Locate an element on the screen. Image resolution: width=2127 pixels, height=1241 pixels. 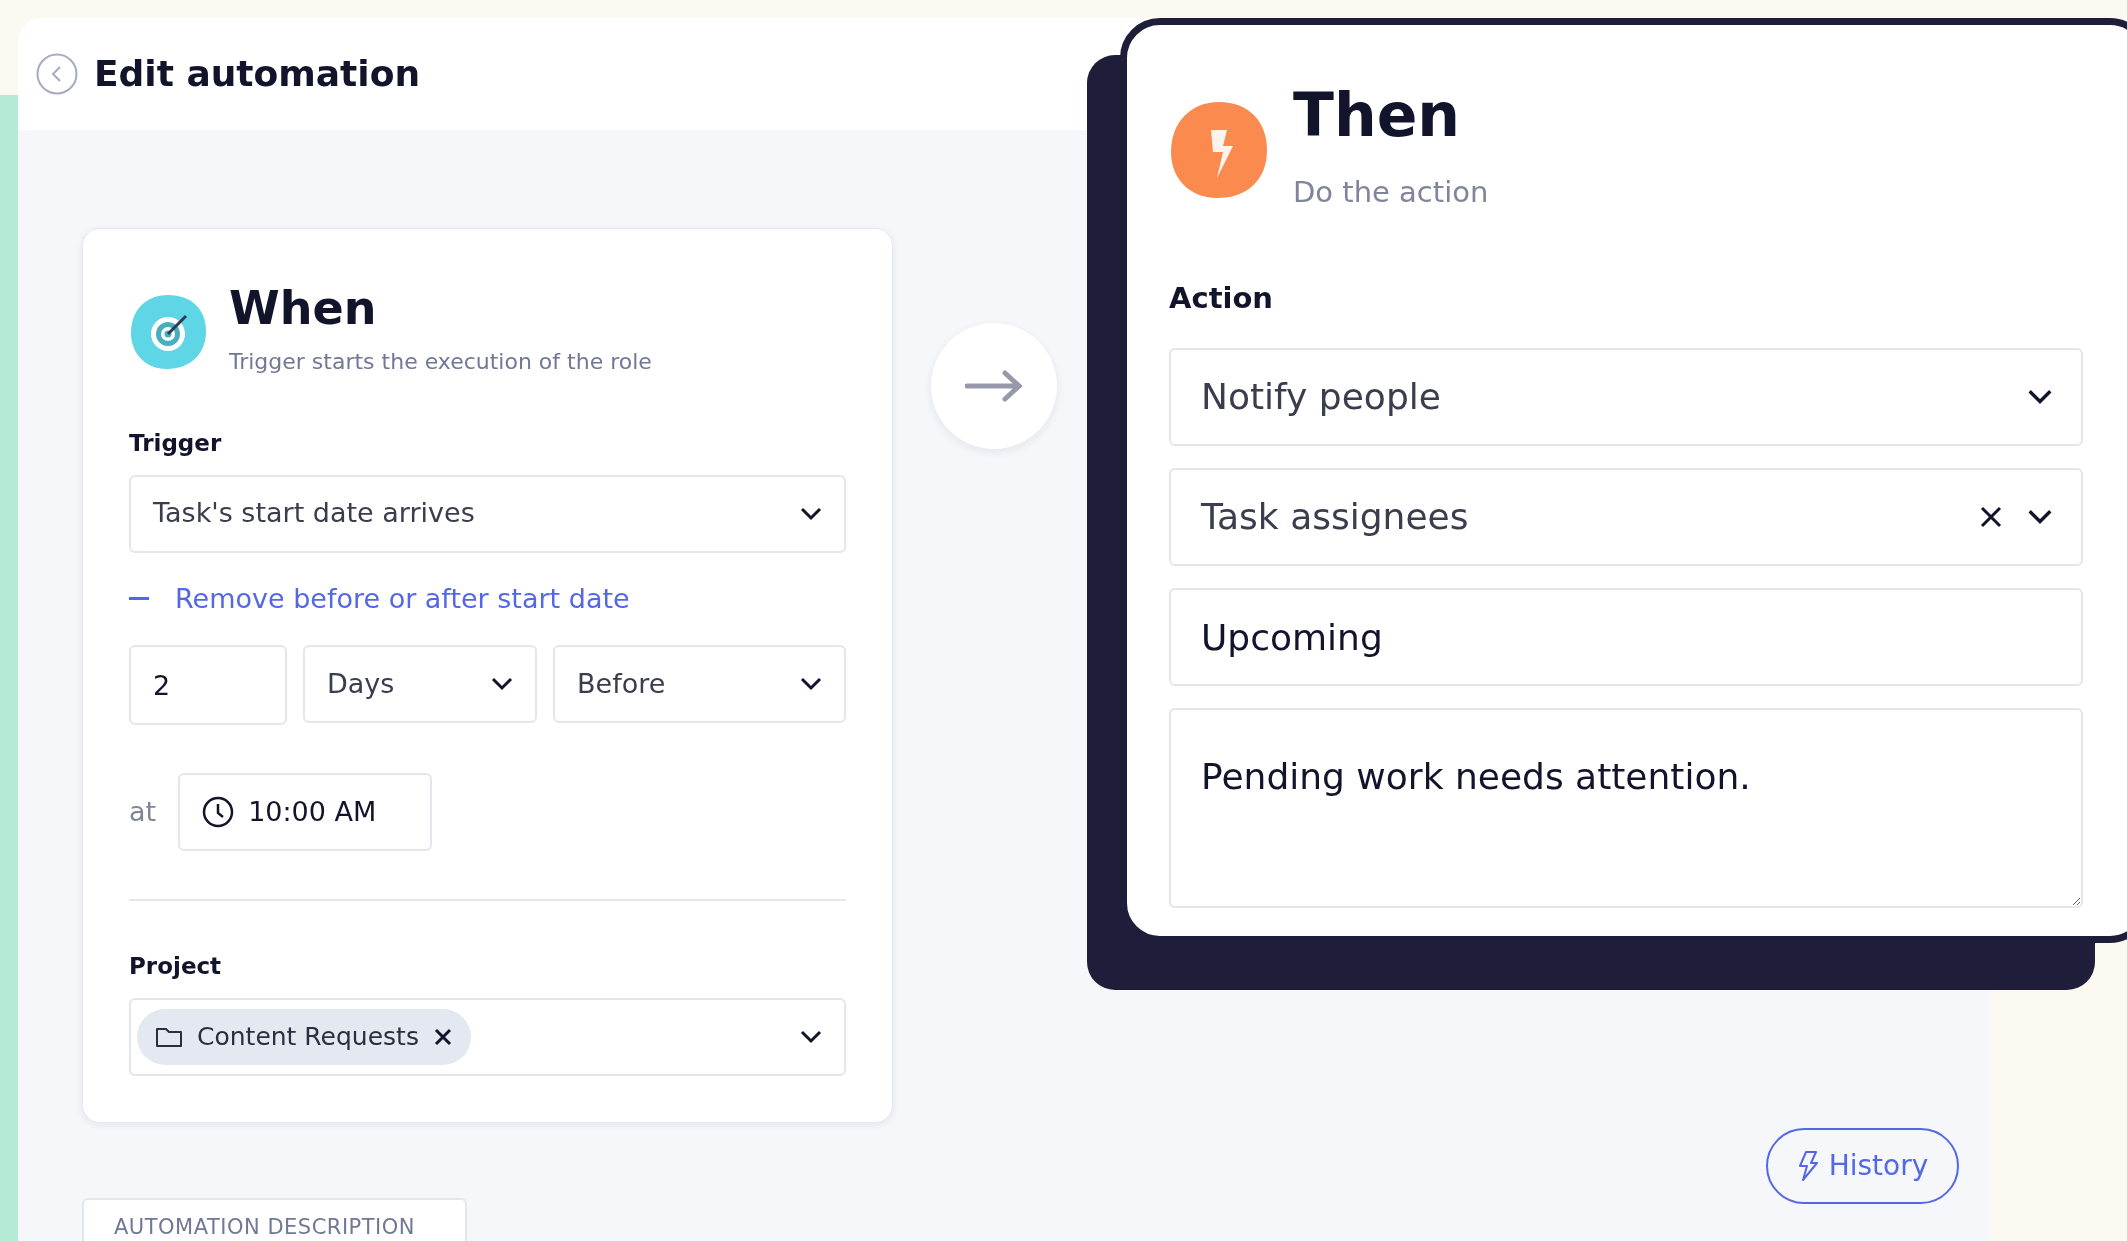
unit-select: Days is located at coordinates (420, 684).